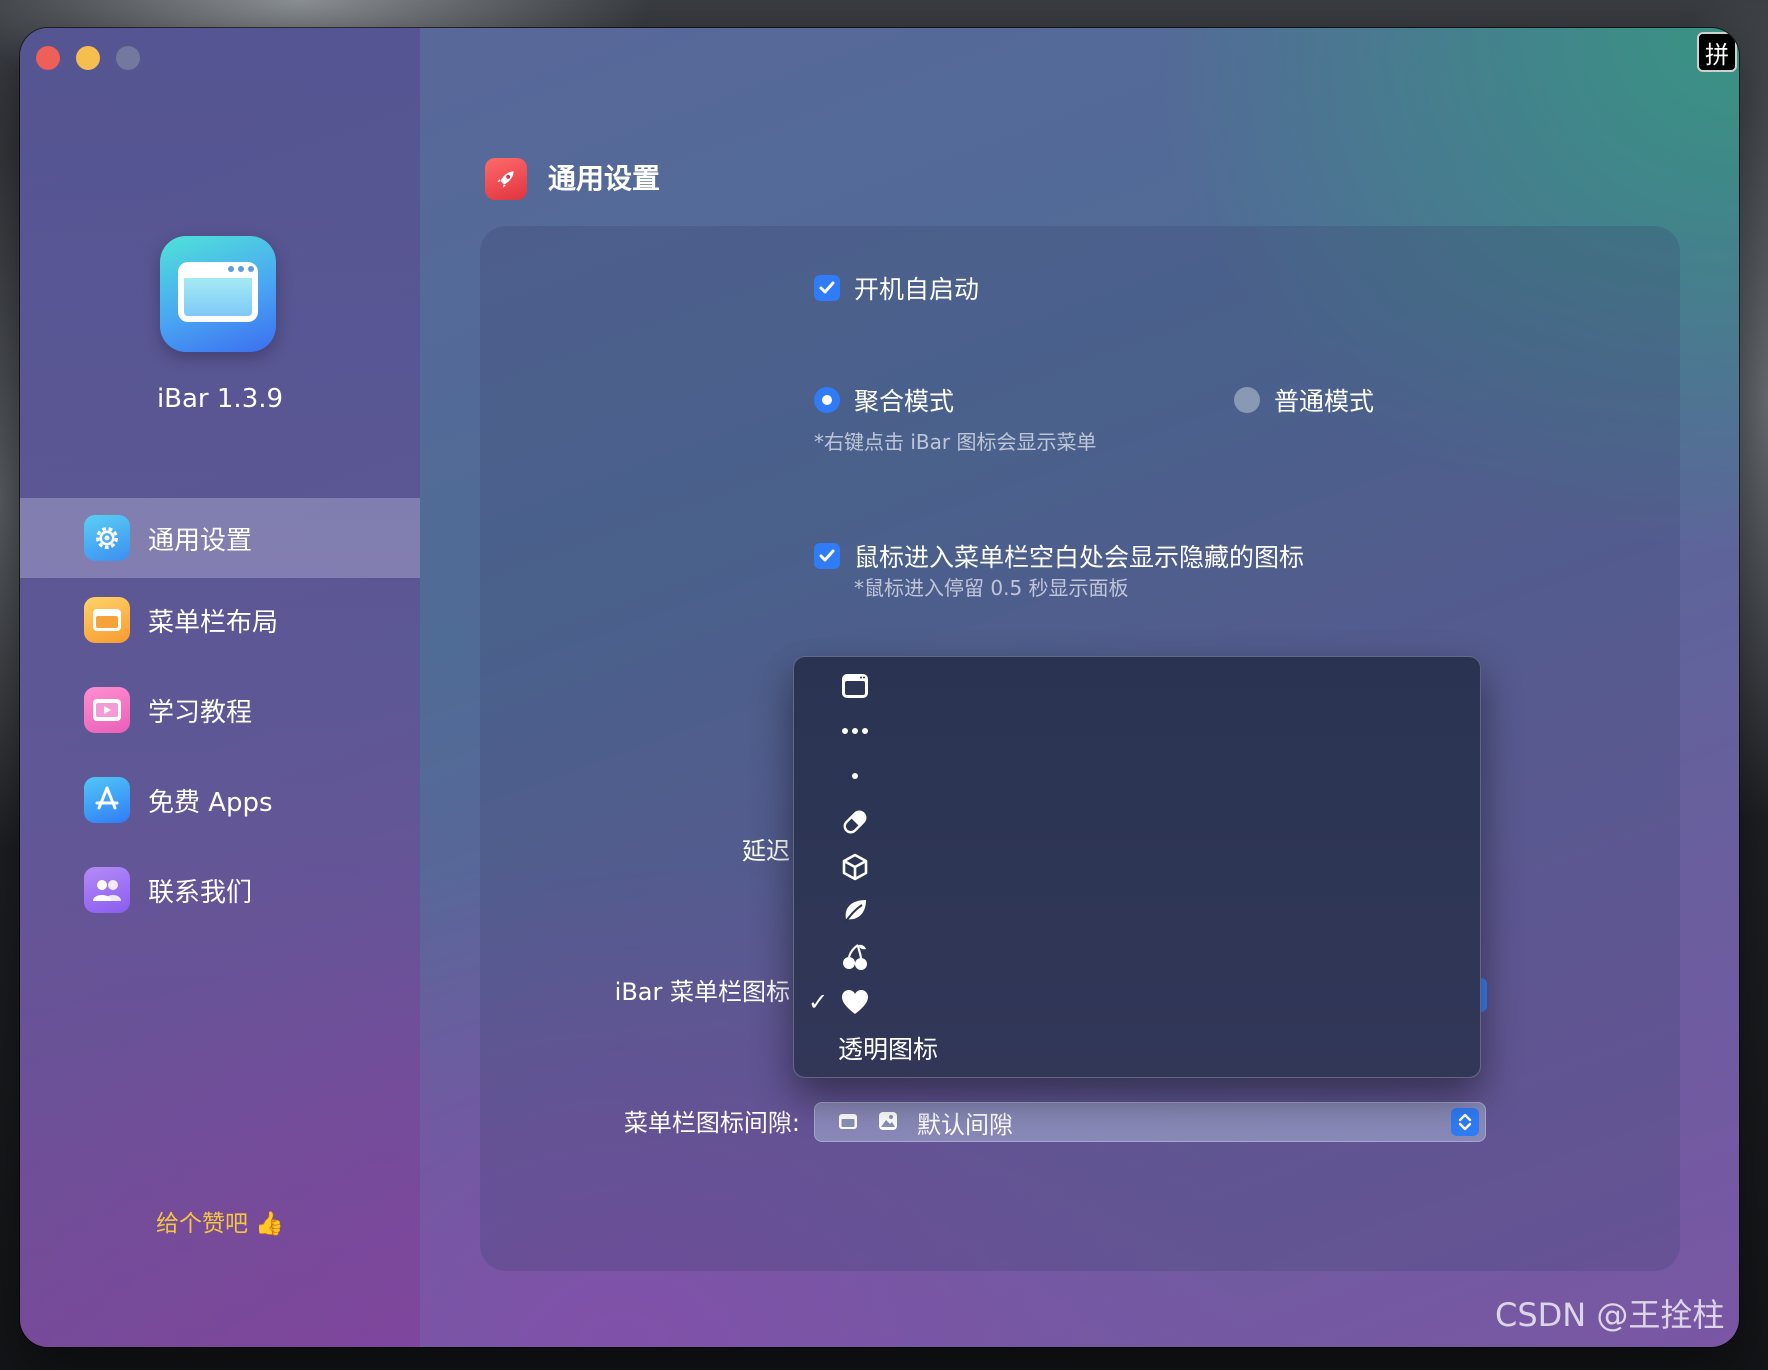  What do you see at coordinates (888, 1049) in the screenshot?
I see `menu-option-label: 透明图标` at bounding box center [888, 1049].